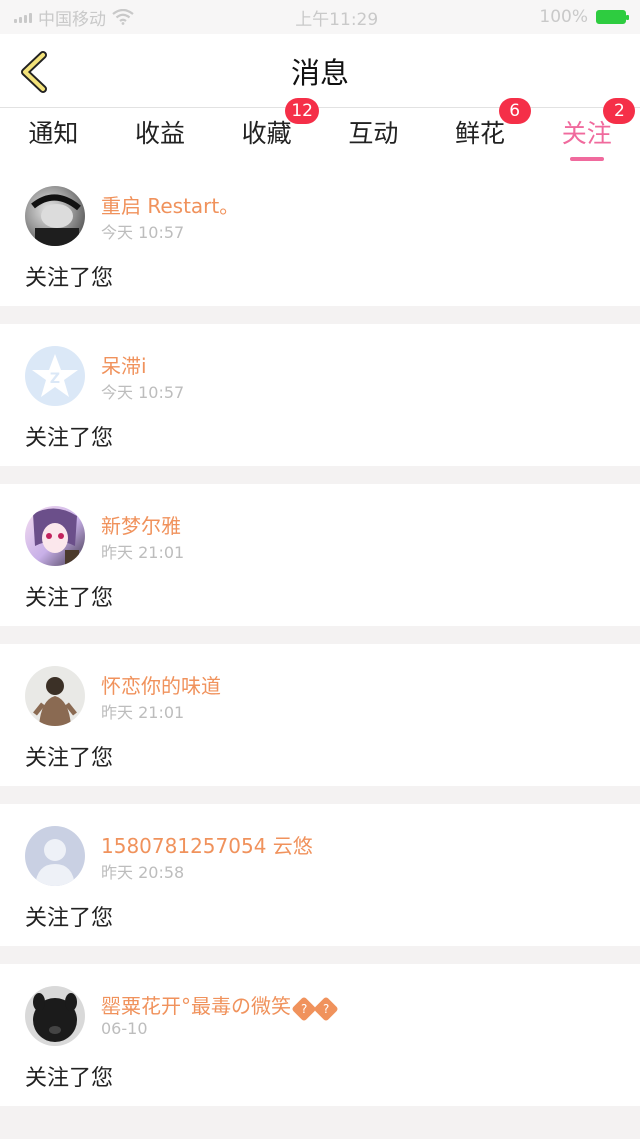  What do you see at coordinates (143, 872) in the screenshot?
I see `timestamp: 昨天 20:58` at bounding box center [143, 872].